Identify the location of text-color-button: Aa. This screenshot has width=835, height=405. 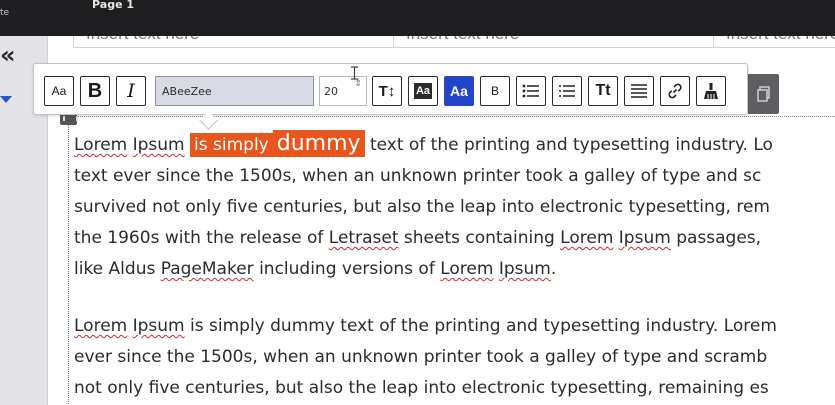
(459, 91).